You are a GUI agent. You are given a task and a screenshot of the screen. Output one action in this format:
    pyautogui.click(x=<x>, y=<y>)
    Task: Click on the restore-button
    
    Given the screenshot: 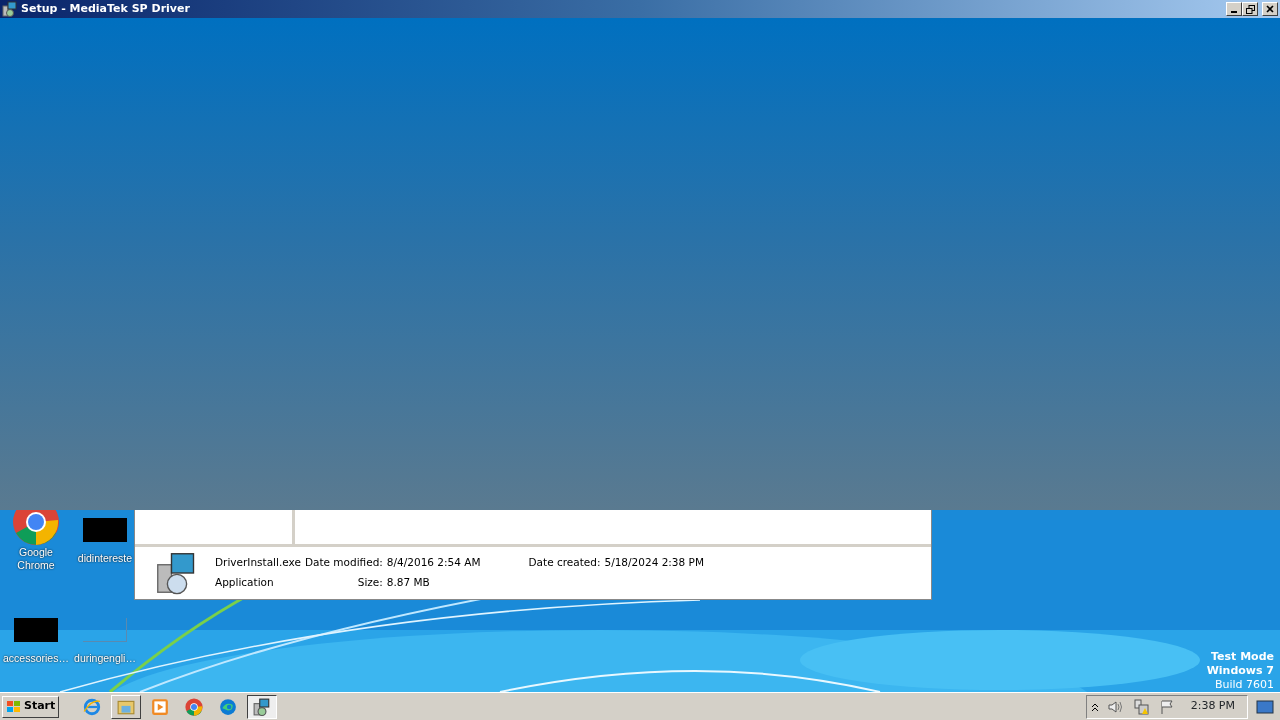 What is the action you would take?
    pyautogui.click(x=1250, y=9)
    